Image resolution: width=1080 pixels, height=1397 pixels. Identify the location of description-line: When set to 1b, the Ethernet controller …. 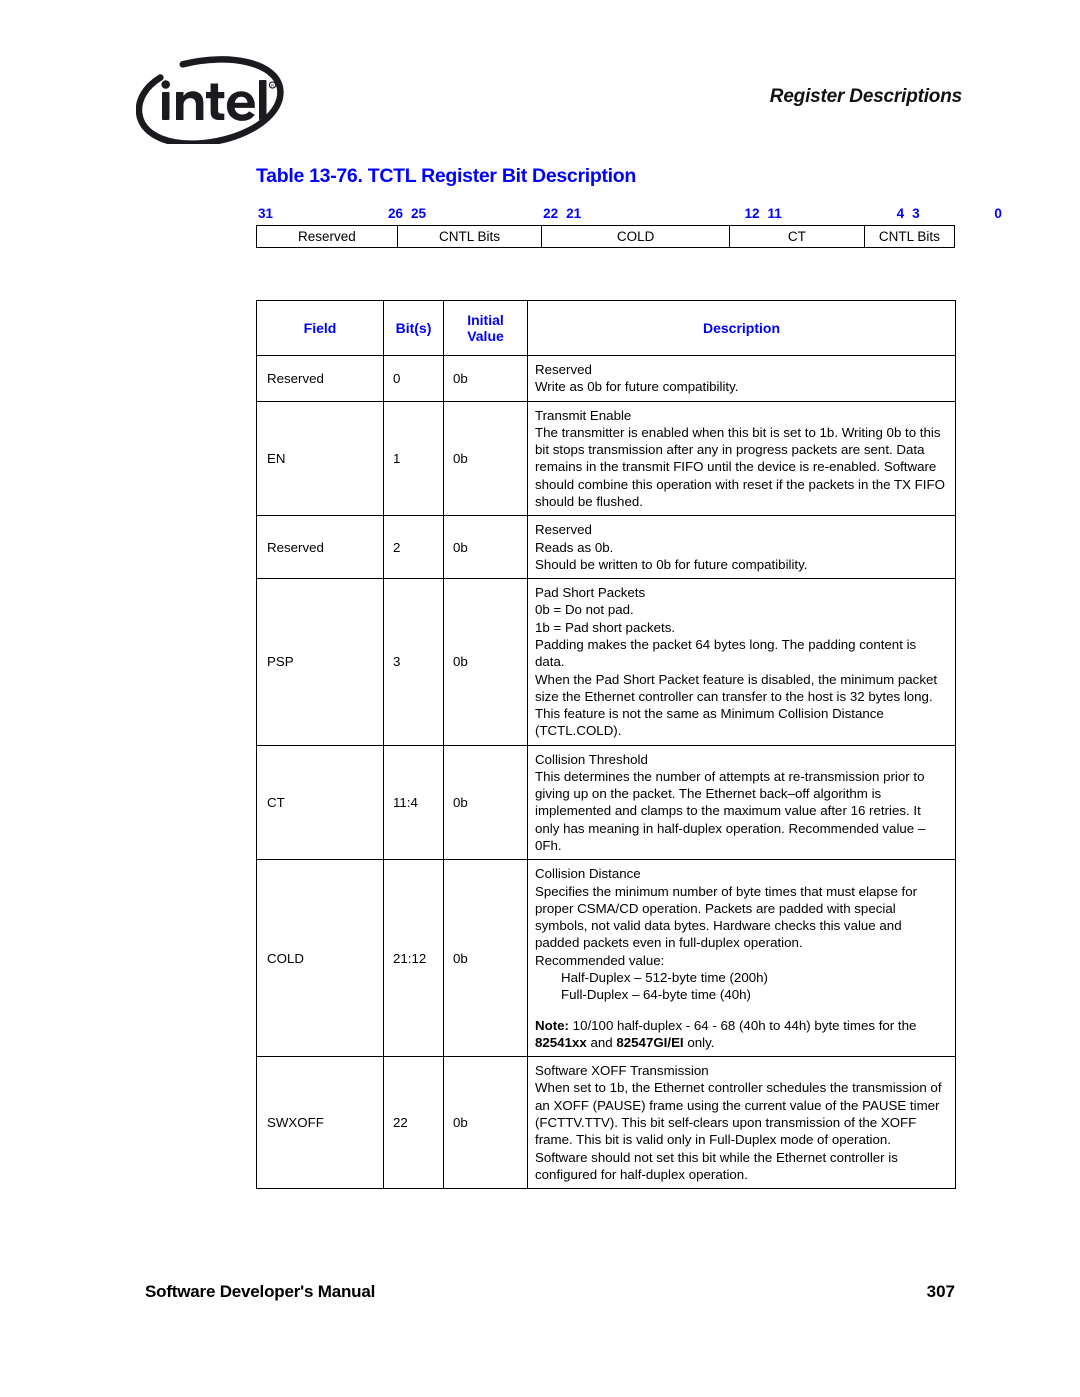
(738, 1131).